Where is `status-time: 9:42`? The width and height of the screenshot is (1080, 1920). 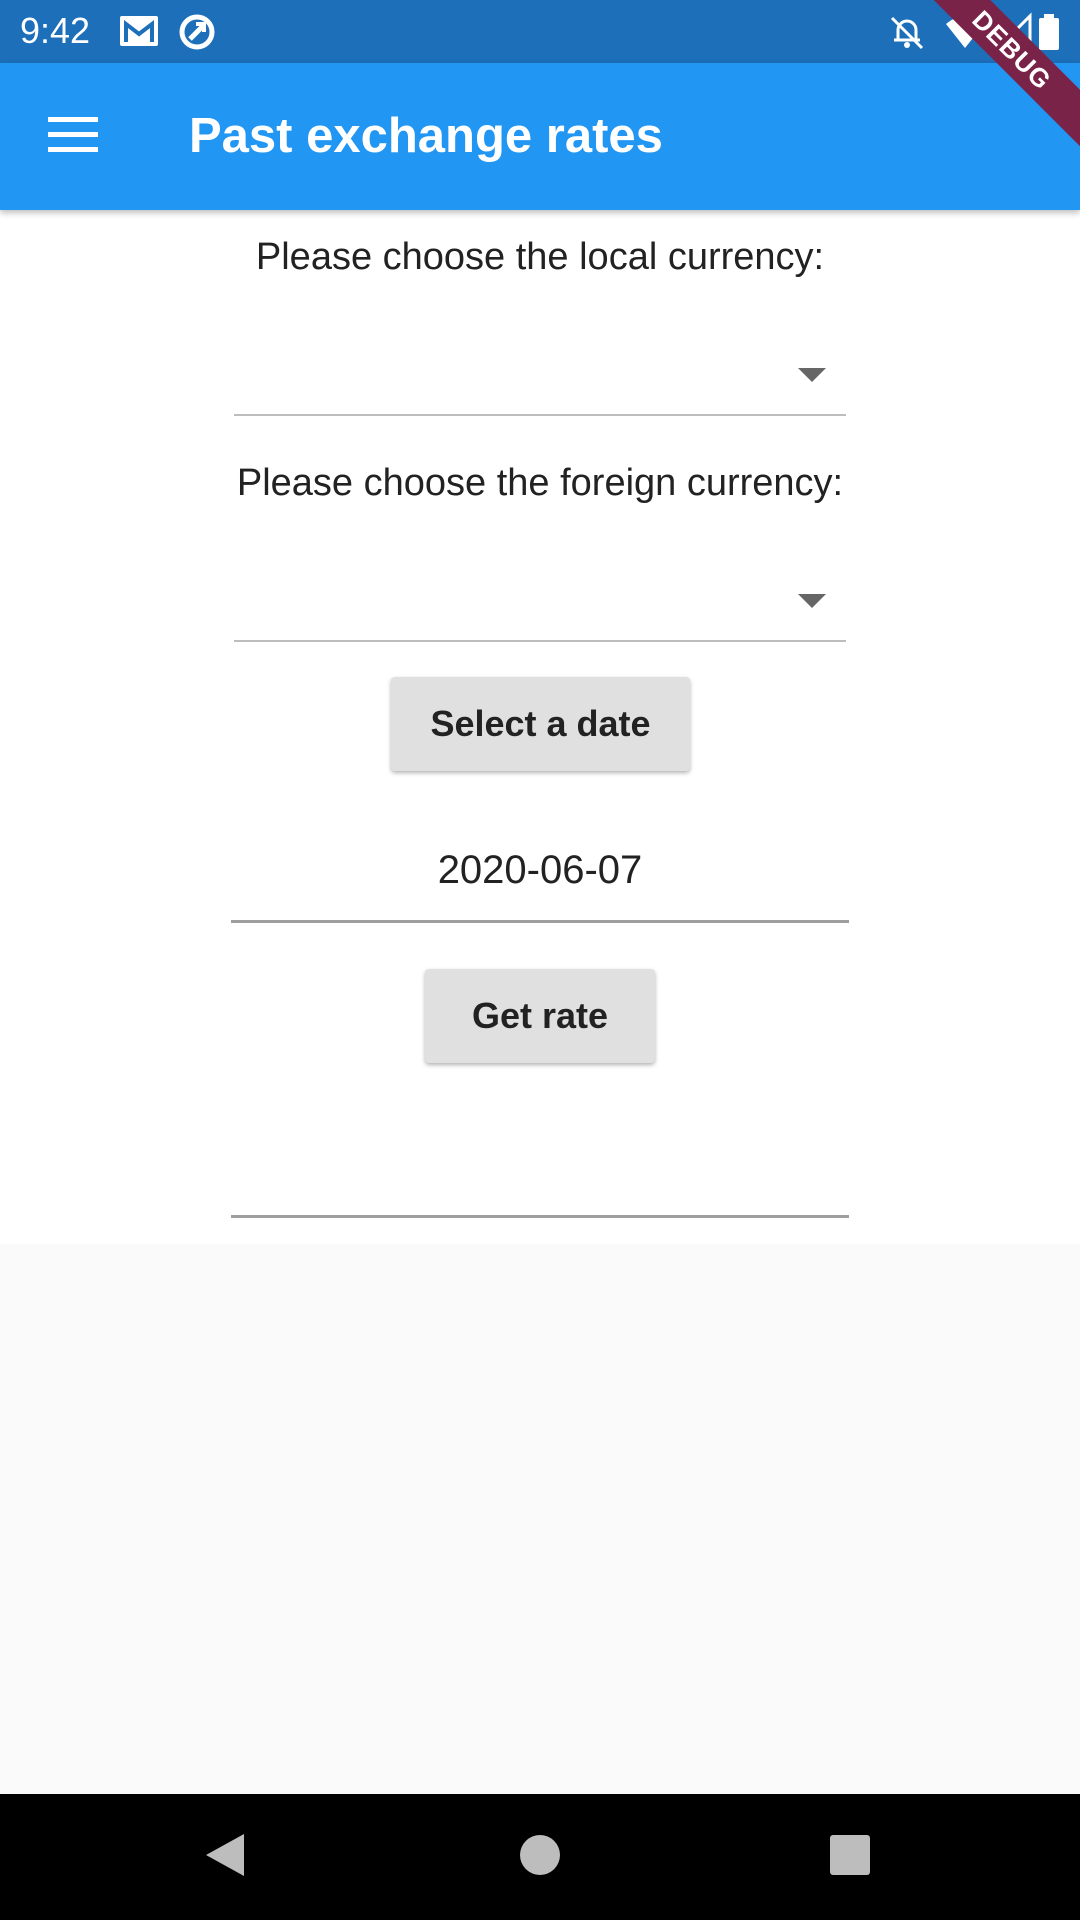 status-time: 9:42 is located at coordinates (55, 30).